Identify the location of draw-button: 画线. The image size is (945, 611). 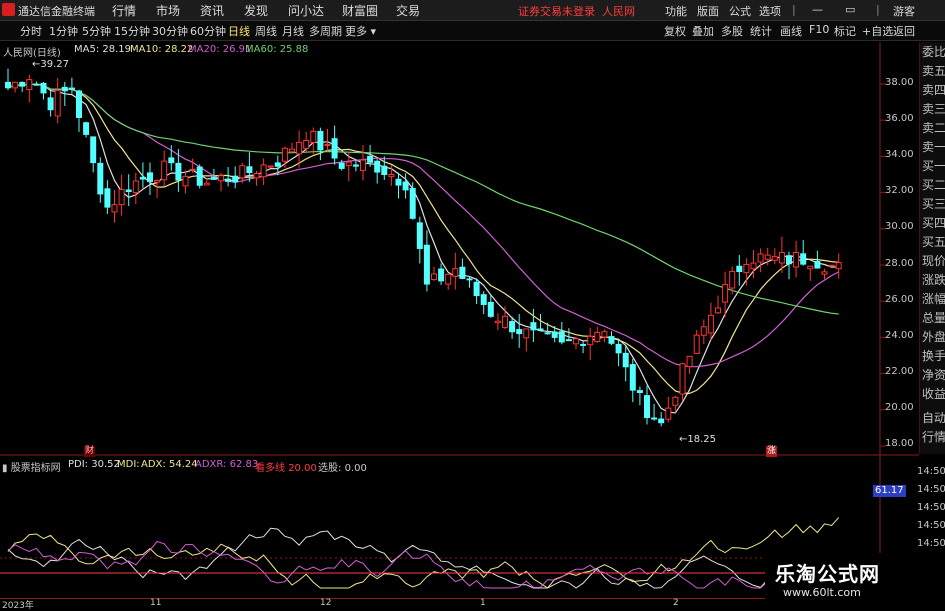
(791, 31).